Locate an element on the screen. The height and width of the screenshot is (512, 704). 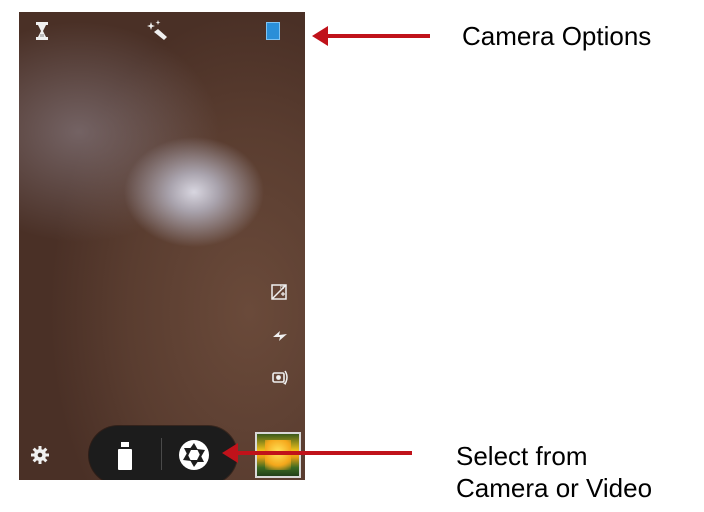
switch-camera-icon is located at coordinates (280, 378).